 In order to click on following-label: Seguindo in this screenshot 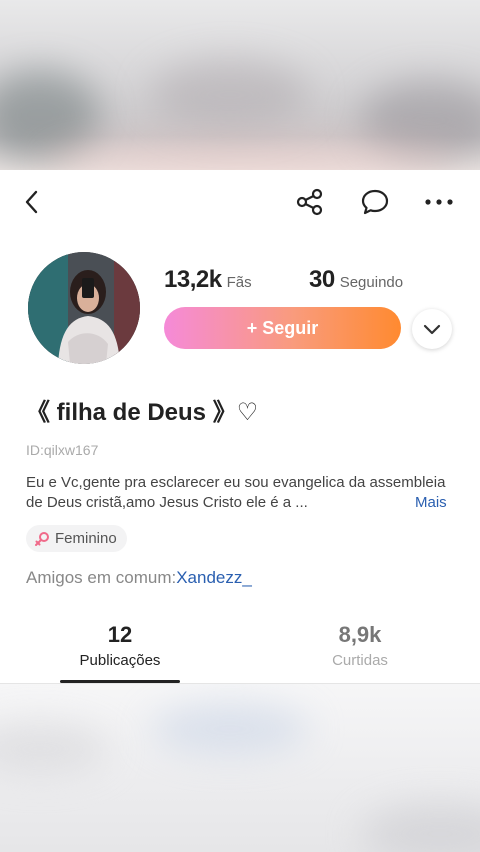, I will do `click(371, 282)`.